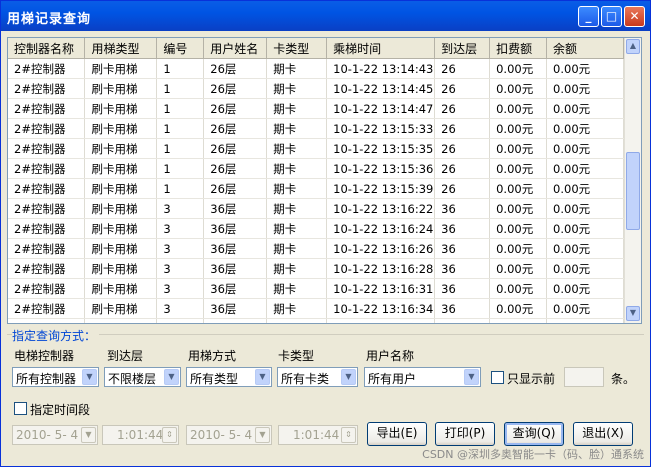  What do you see at coordinates (296, 356) in the screenshot?
I see `card-type-label: 卡类型` at bounding box center [296, 356].